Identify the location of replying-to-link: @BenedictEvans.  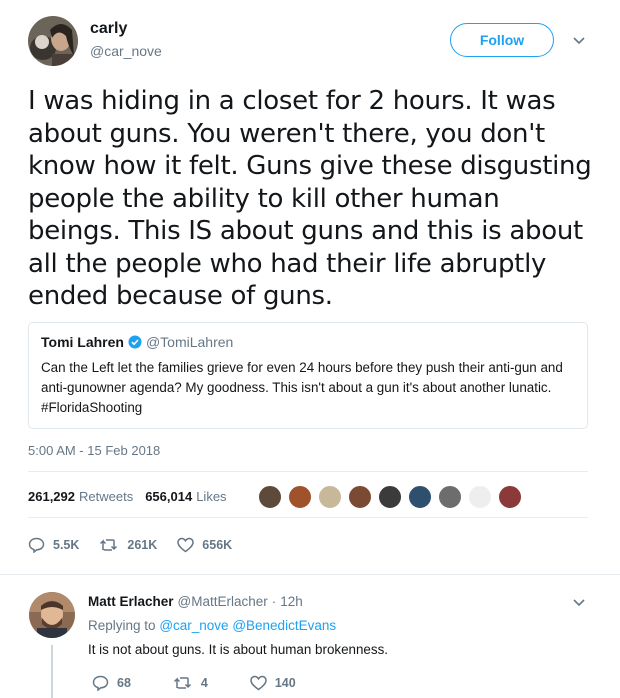
(284, 625).